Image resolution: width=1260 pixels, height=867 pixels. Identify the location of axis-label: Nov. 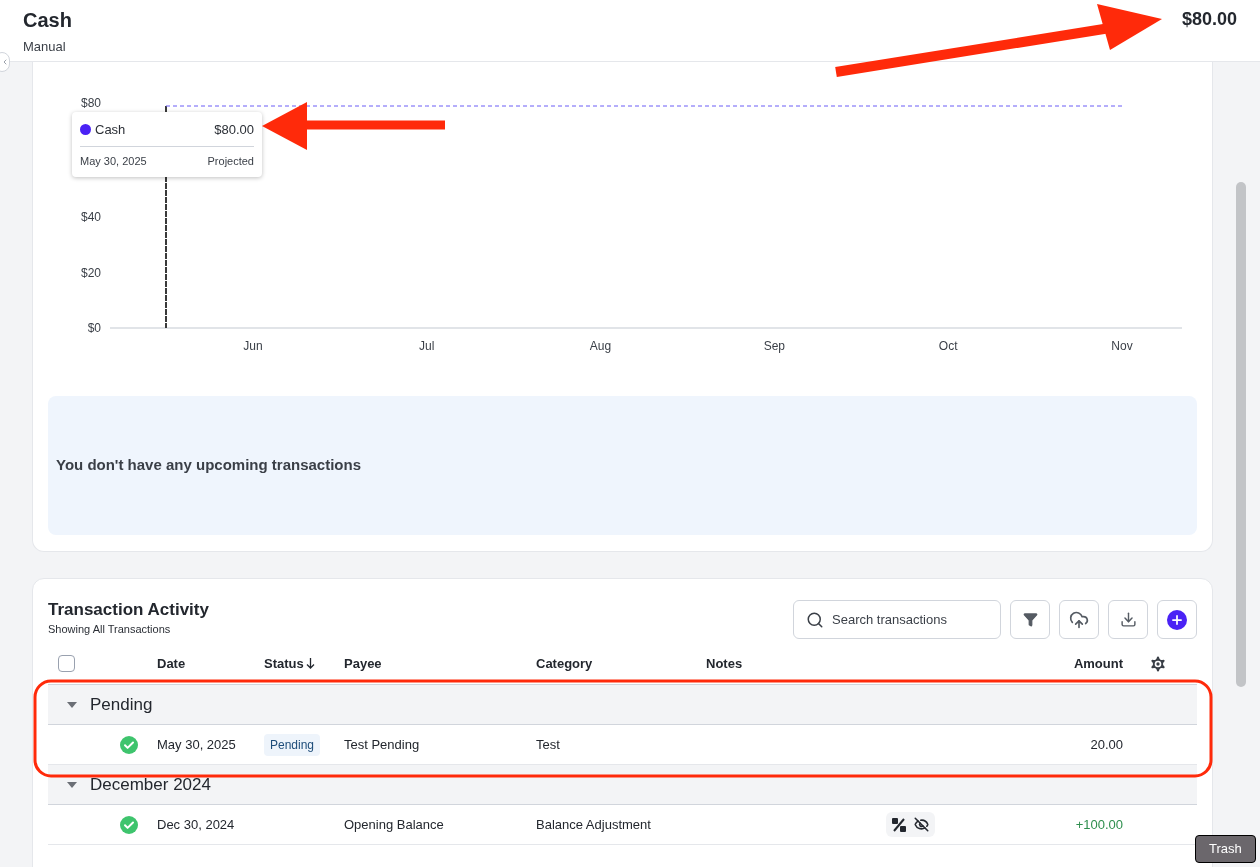
(1122, 346).